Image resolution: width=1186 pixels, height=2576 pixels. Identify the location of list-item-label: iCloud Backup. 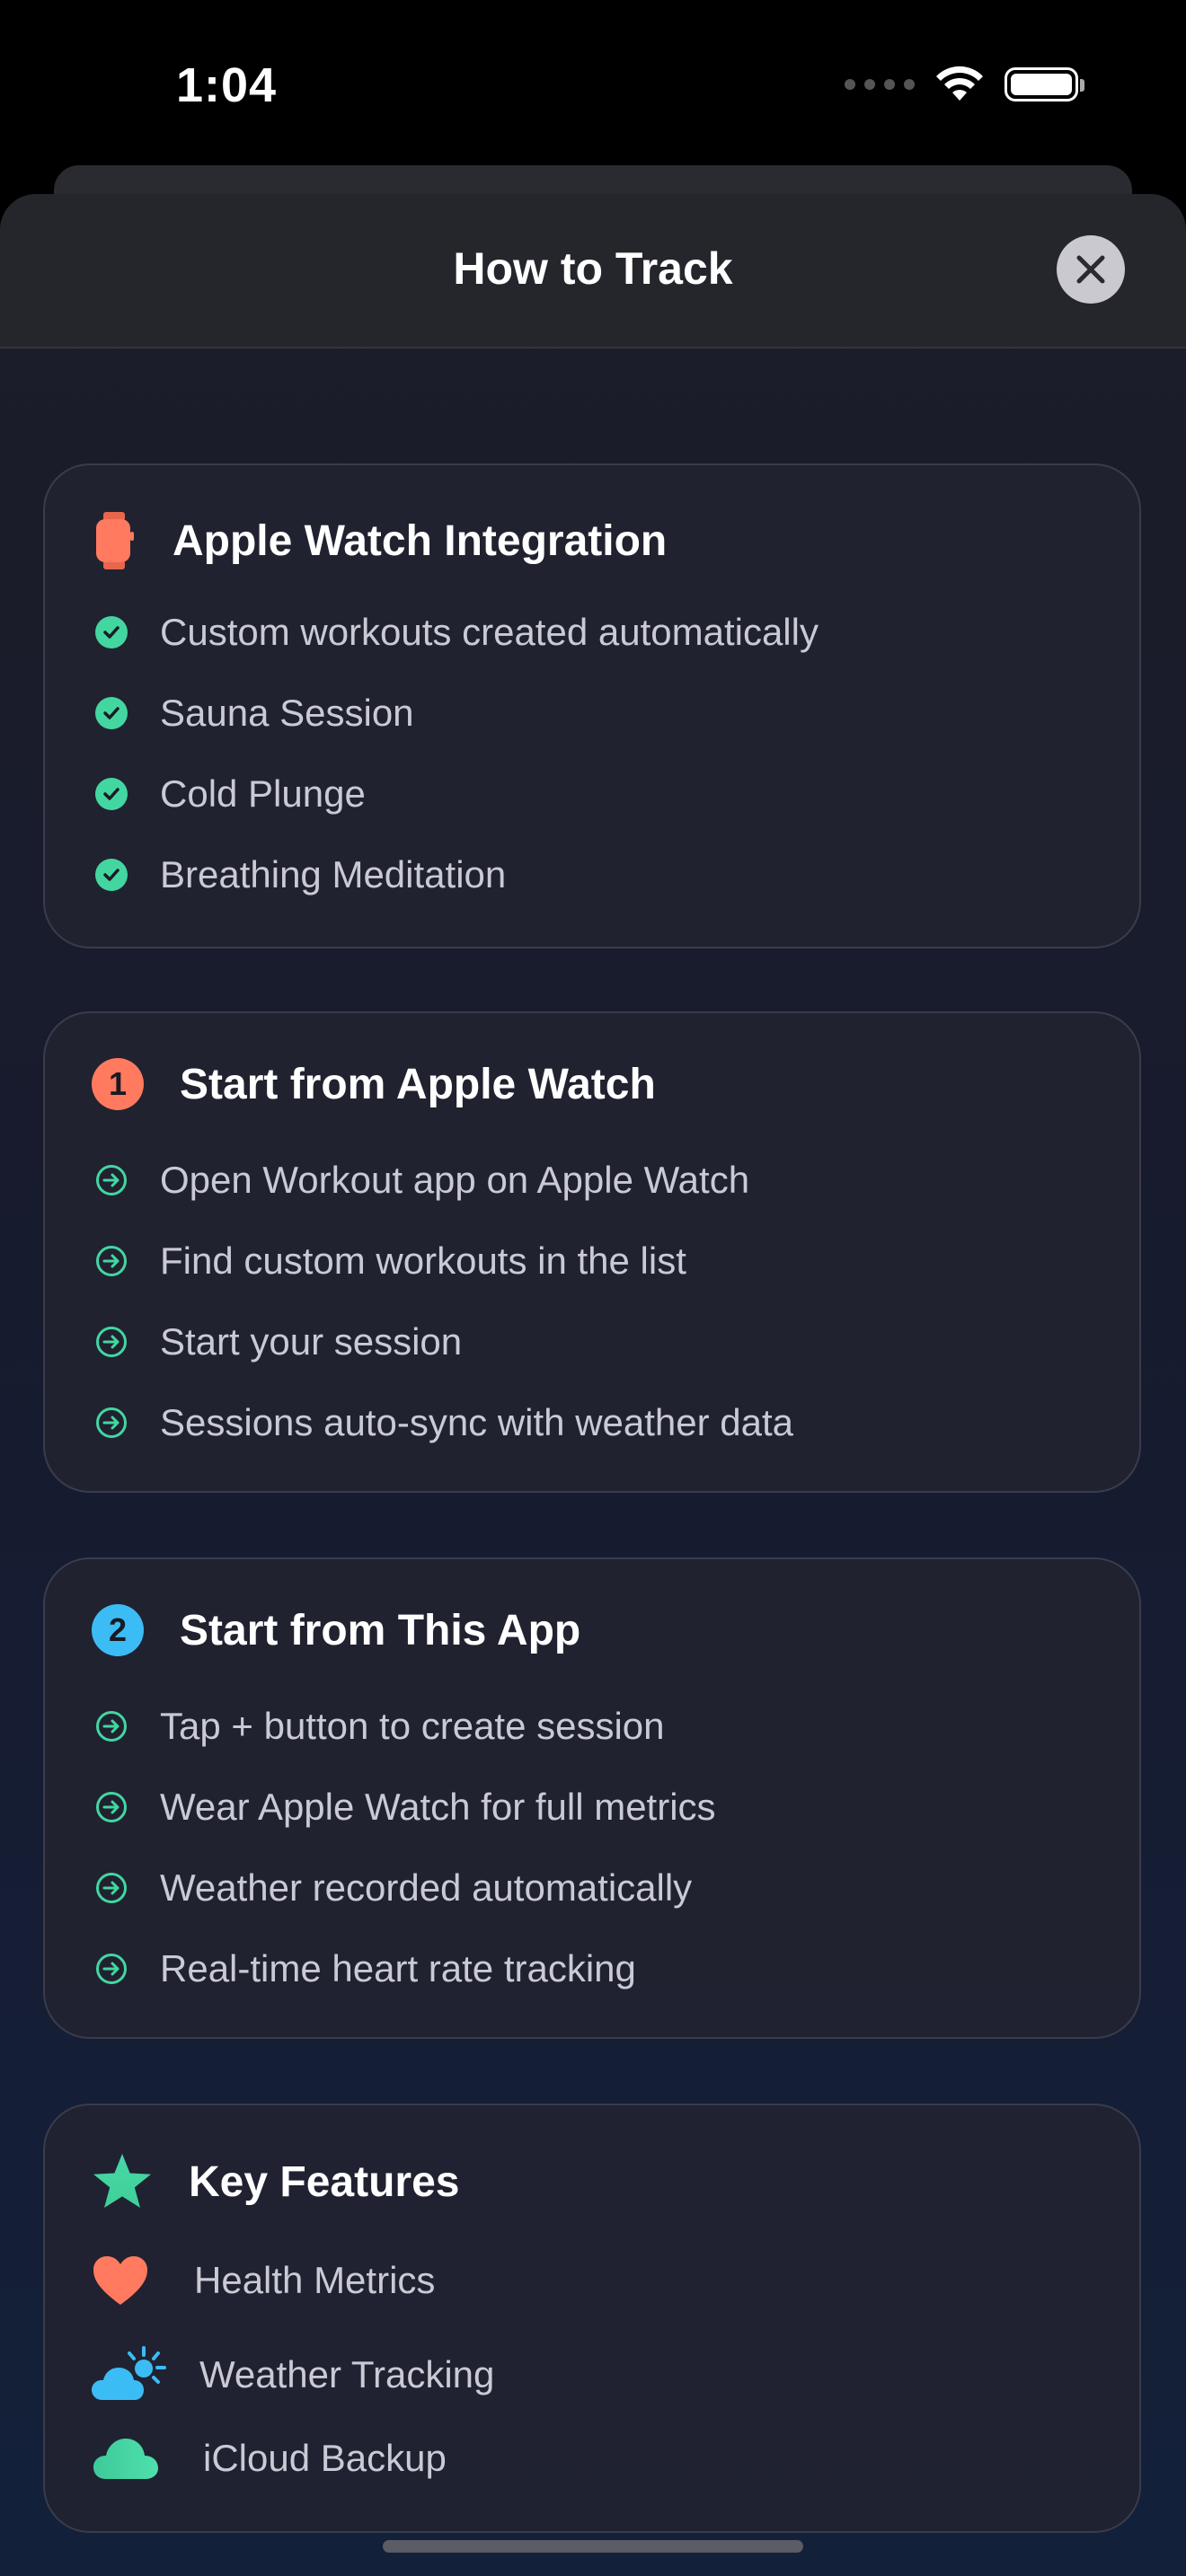
(325, 2458).